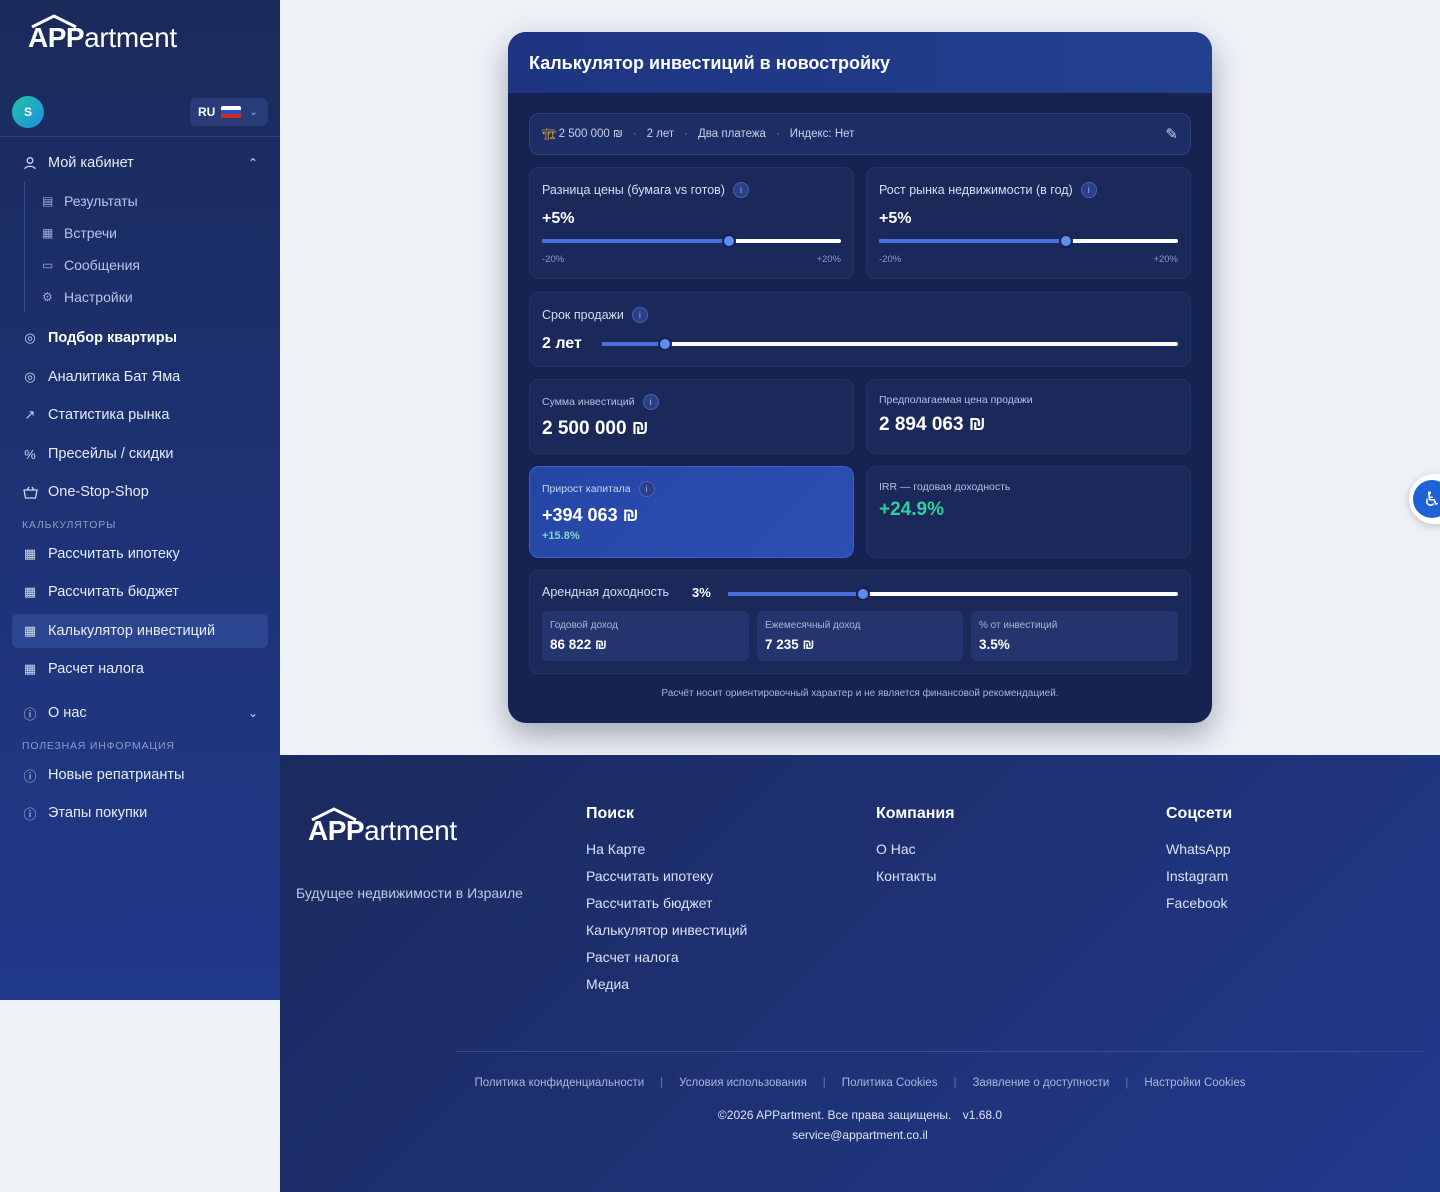 The width and height of the screenshot is (1440, 1192). I want to click on language-code: RU, so click(207, 112).